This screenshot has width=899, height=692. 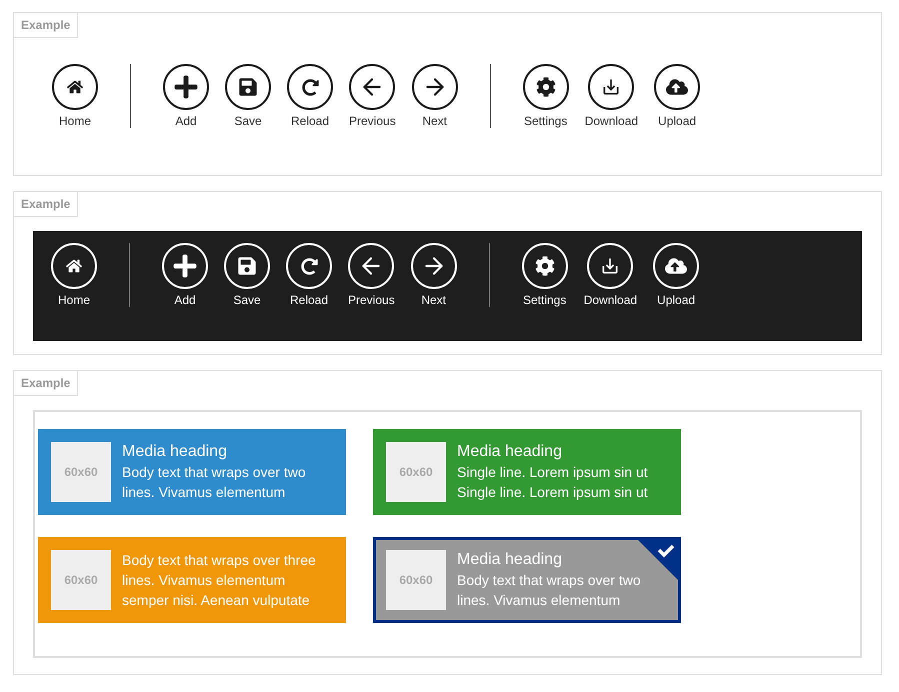 What do you see at coordinates (658, 560) in the screenshot?
I see `selected-check-icon` at bounding box center [658, 560].